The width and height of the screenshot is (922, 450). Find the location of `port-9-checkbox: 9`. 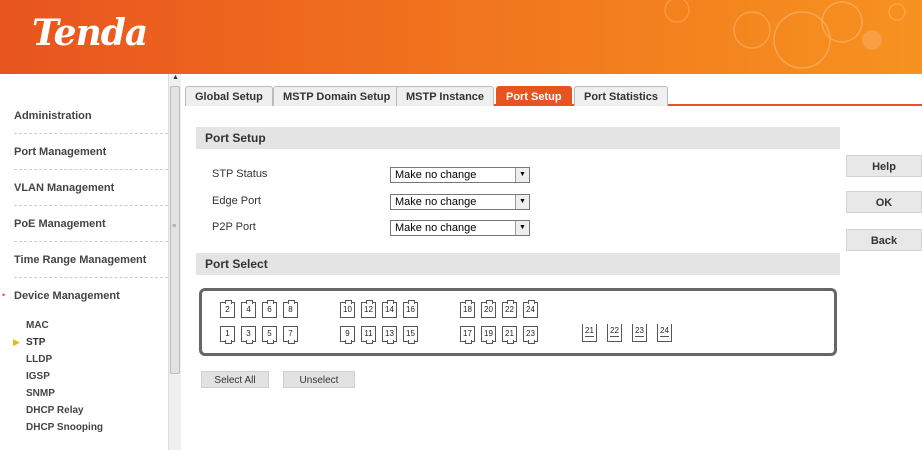

port-9-checkbox: 9 is located at coordinates (347, 335).